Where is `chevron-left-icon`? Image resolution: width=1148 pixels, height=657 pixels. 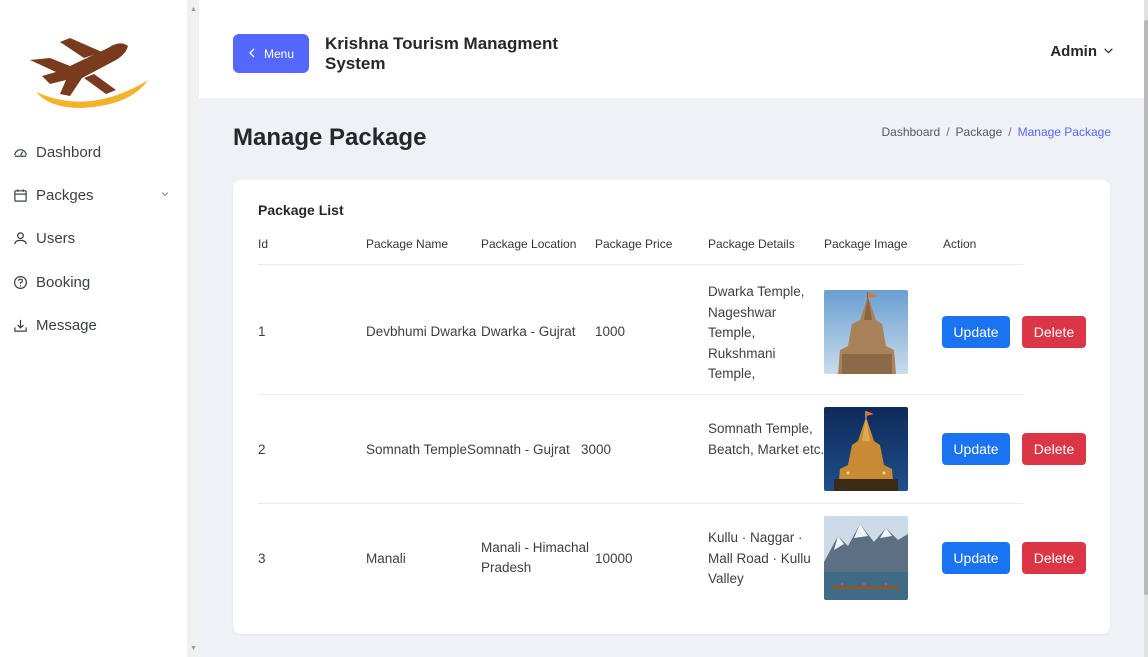
chevron-left-icon is located at coordinates (252, 54).